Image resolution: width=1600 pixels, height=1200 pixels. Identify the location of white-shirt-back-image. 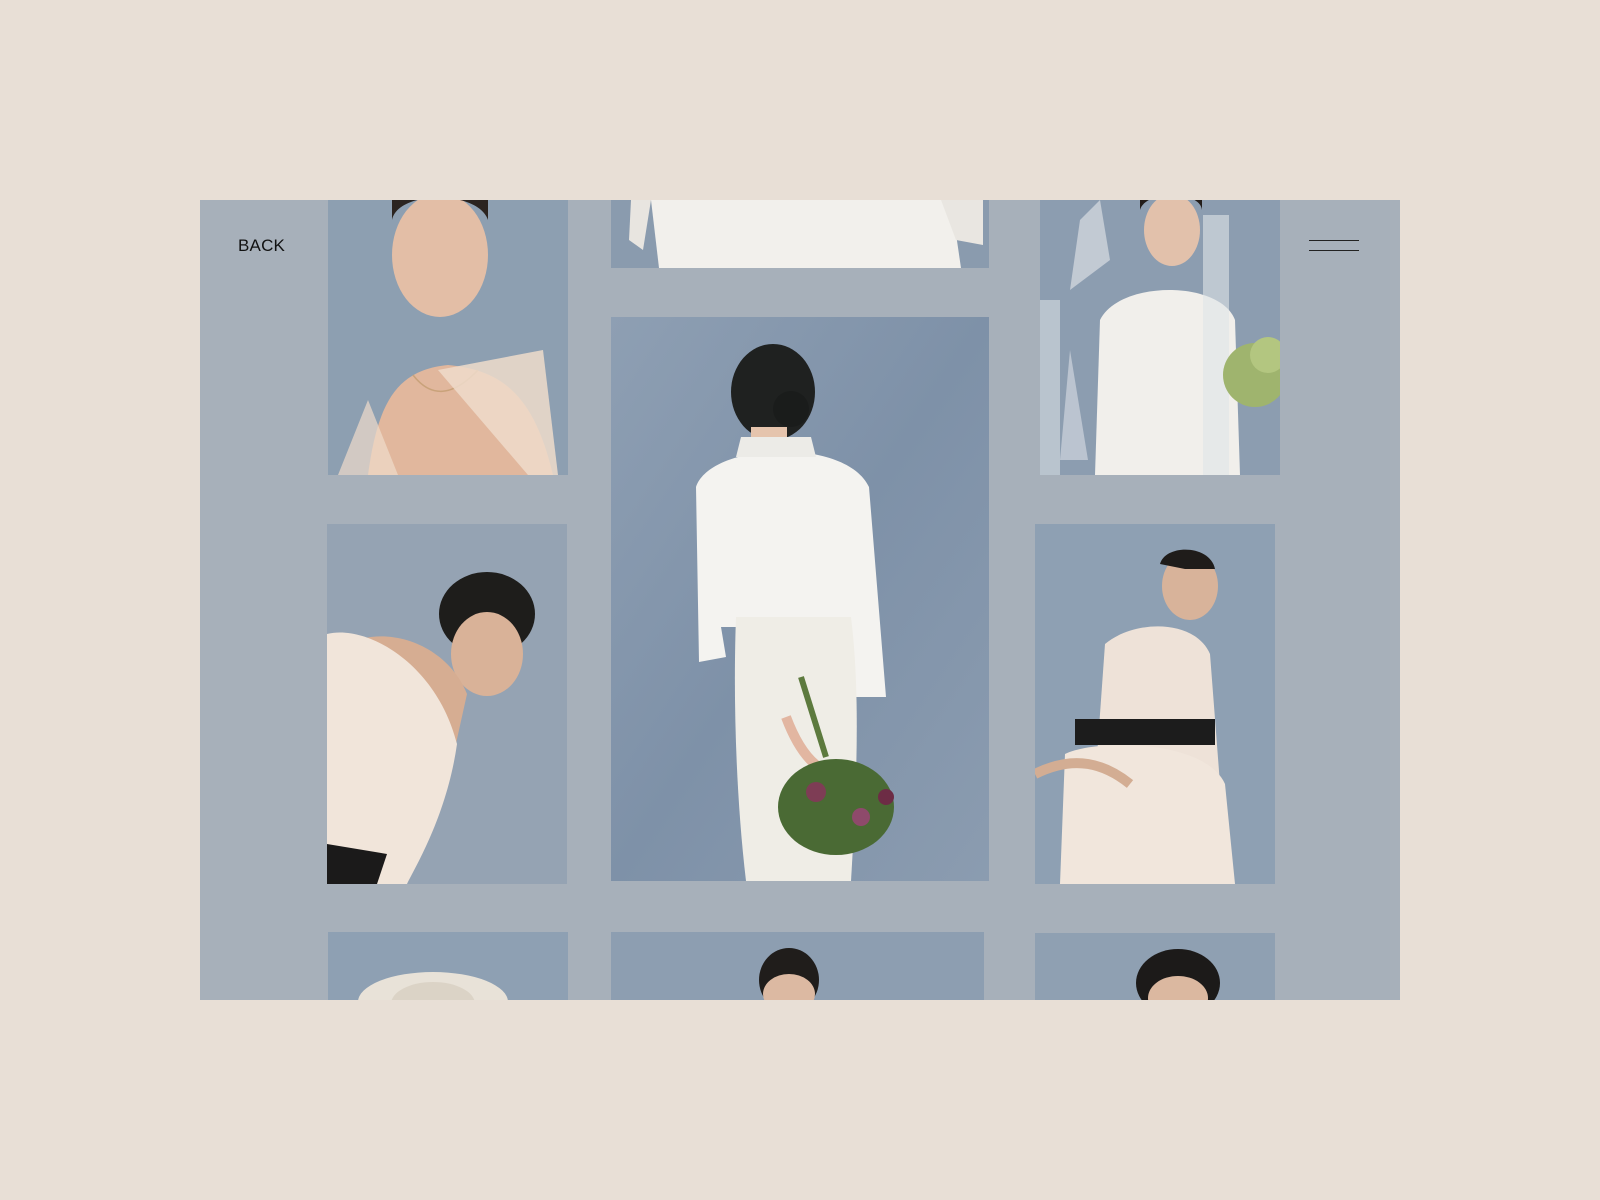
(800, 599).